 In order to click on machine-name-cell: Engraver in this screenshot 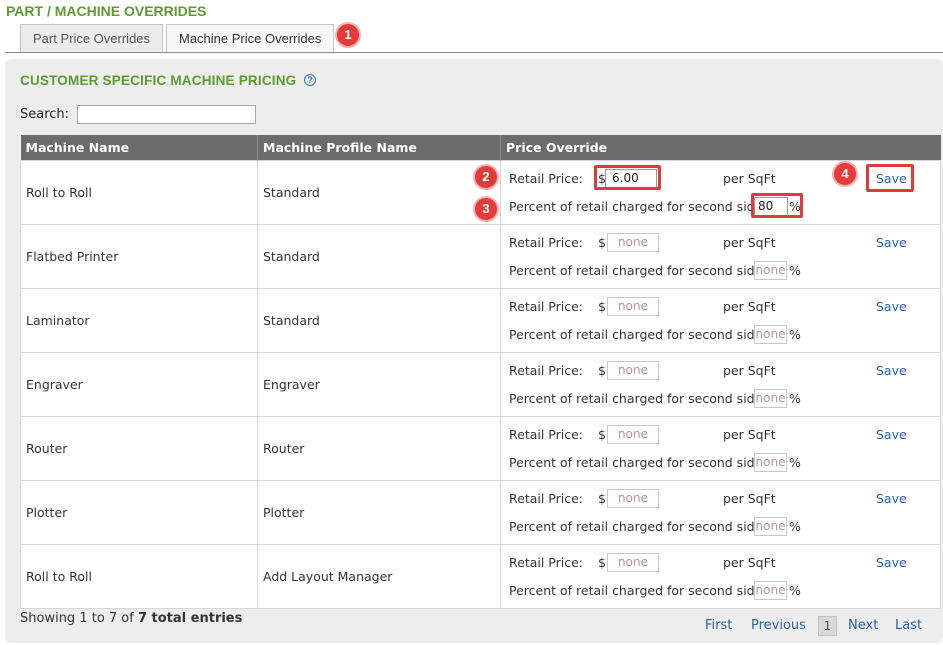, I will do `click(139, 384)`.